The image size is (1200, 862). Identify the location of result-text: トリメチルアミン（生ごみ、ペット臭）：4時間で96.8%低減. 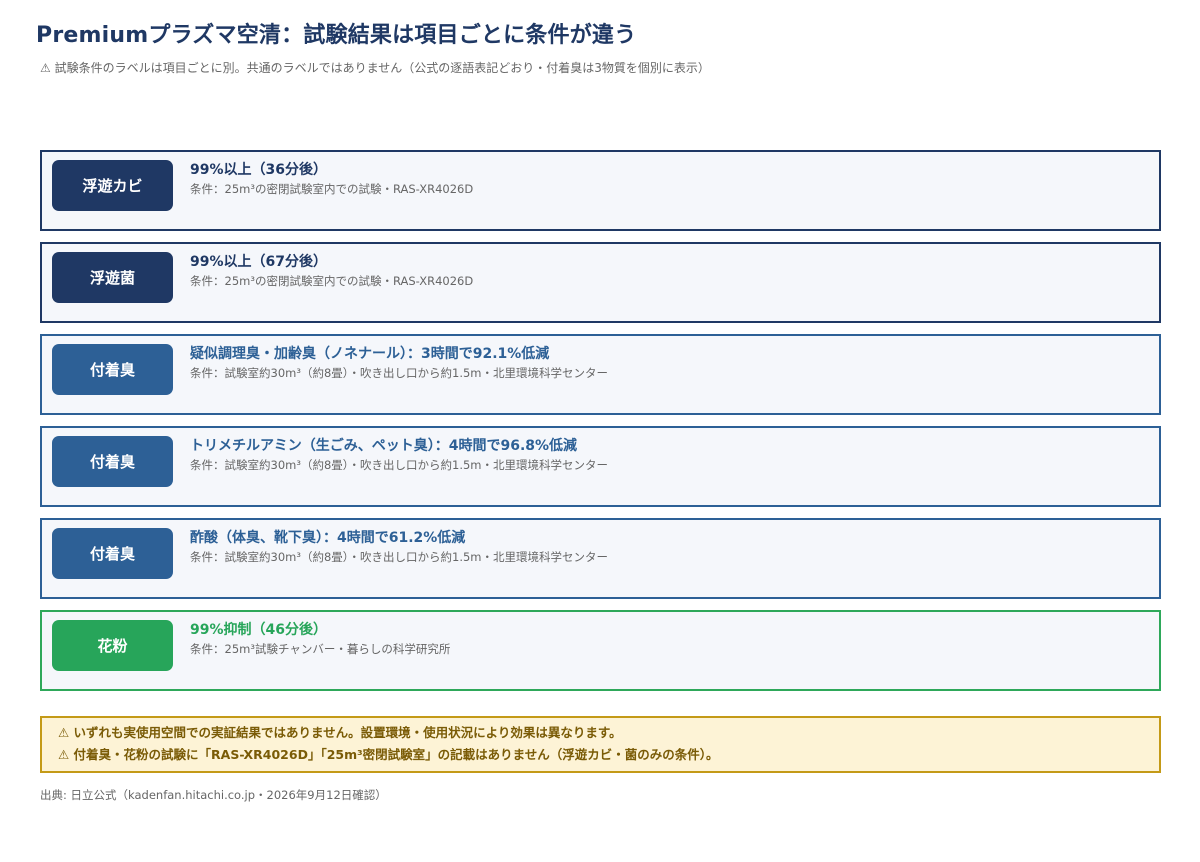
(384, 446).